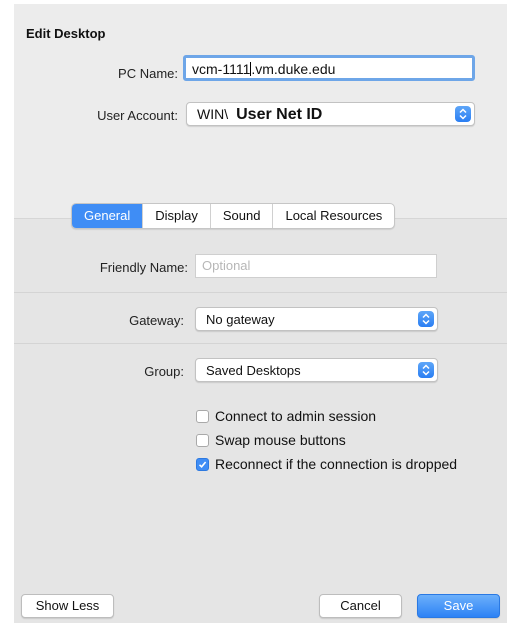 The width and height of the screenshot is (517, 625). Describe the element at coordinates (221, 69) in the screenshot. I see `pc-name-text-before-caret: vcm-1111` at that location.